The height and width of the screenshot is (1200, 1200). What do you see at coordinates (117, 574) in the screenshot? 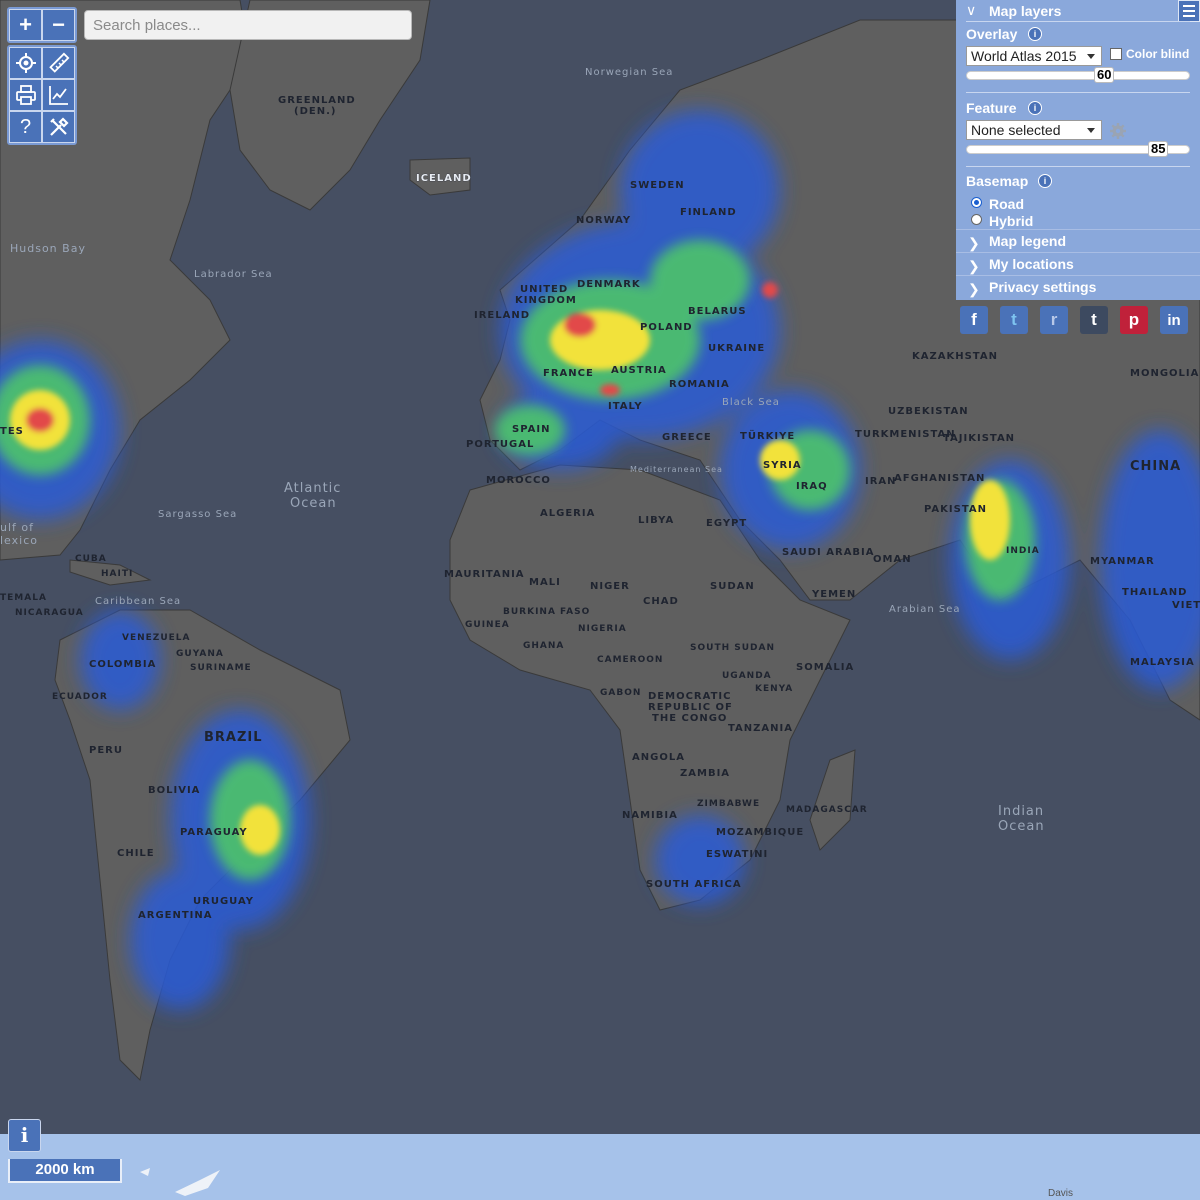
I see `label-haiti: HAITI` at bounding box center [117, 574].